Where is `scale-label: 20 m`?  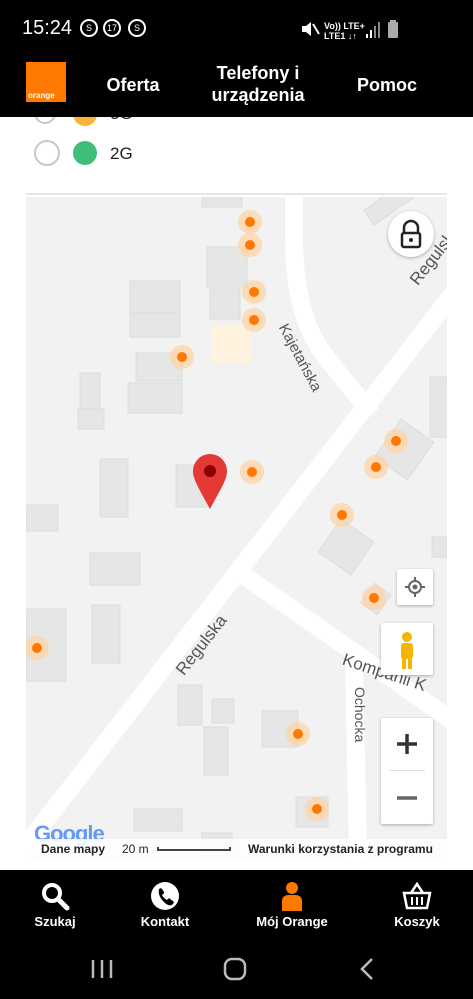
scale-label: 20 m is located at coordinates (135, 849).